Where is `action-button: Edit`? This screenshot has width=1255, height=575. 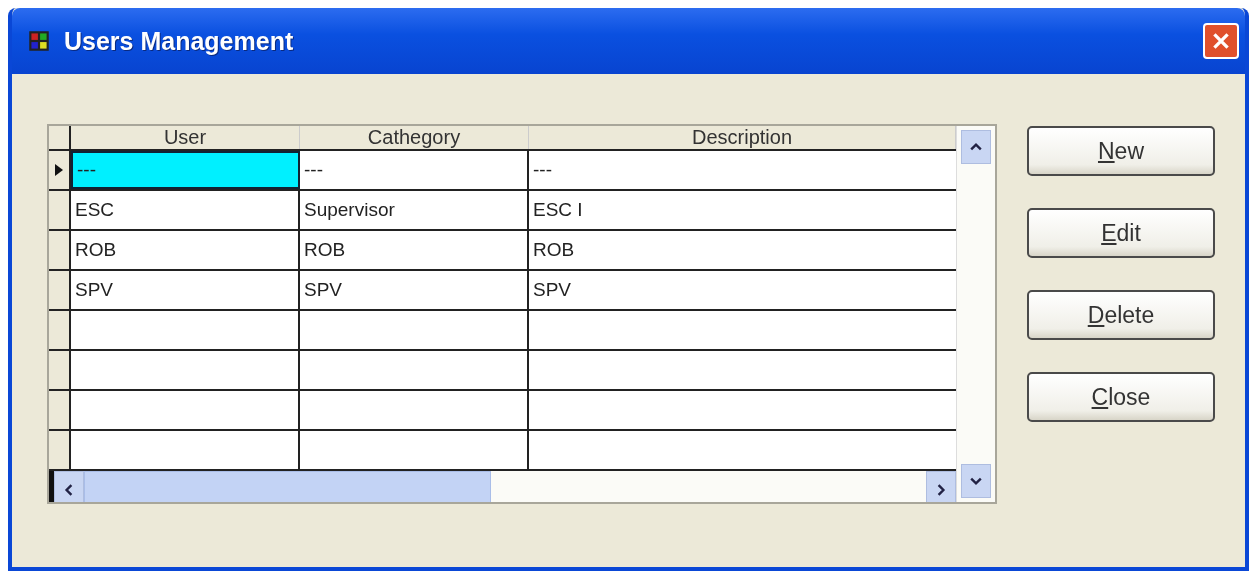 action-button: Edit is located at coordinates (1121, 233).